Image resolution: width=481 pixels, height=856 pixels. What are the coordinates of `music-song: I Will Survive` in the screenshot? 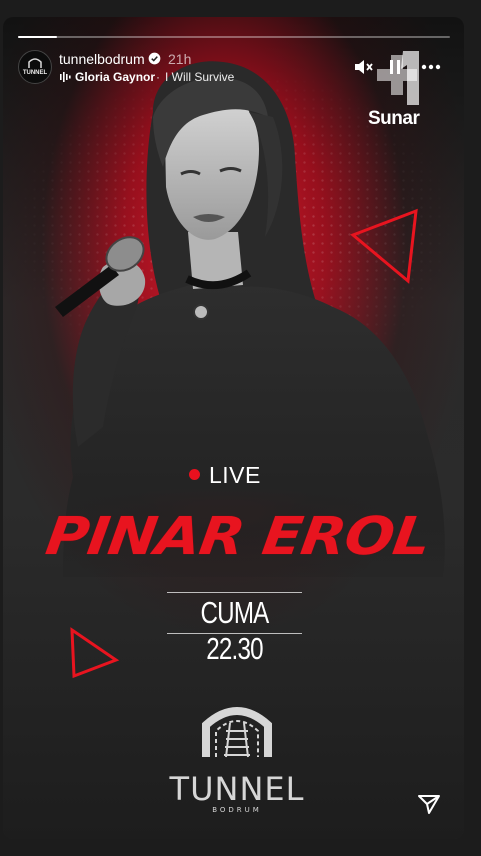 It's located at (200, 77).